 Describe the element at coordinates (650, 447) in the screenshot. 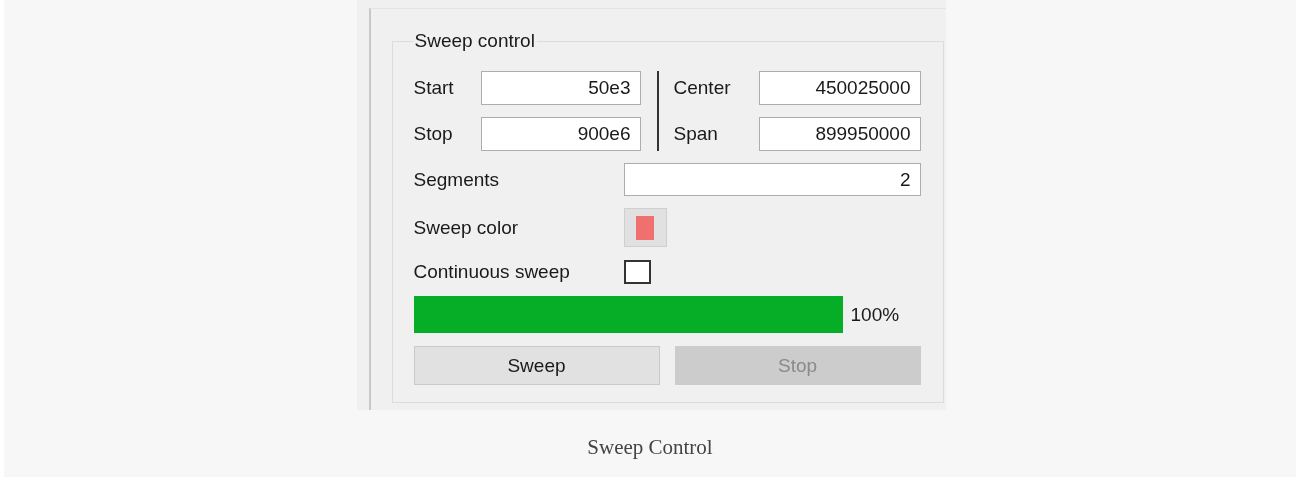

I see `caption: Sweep Control` at that location.